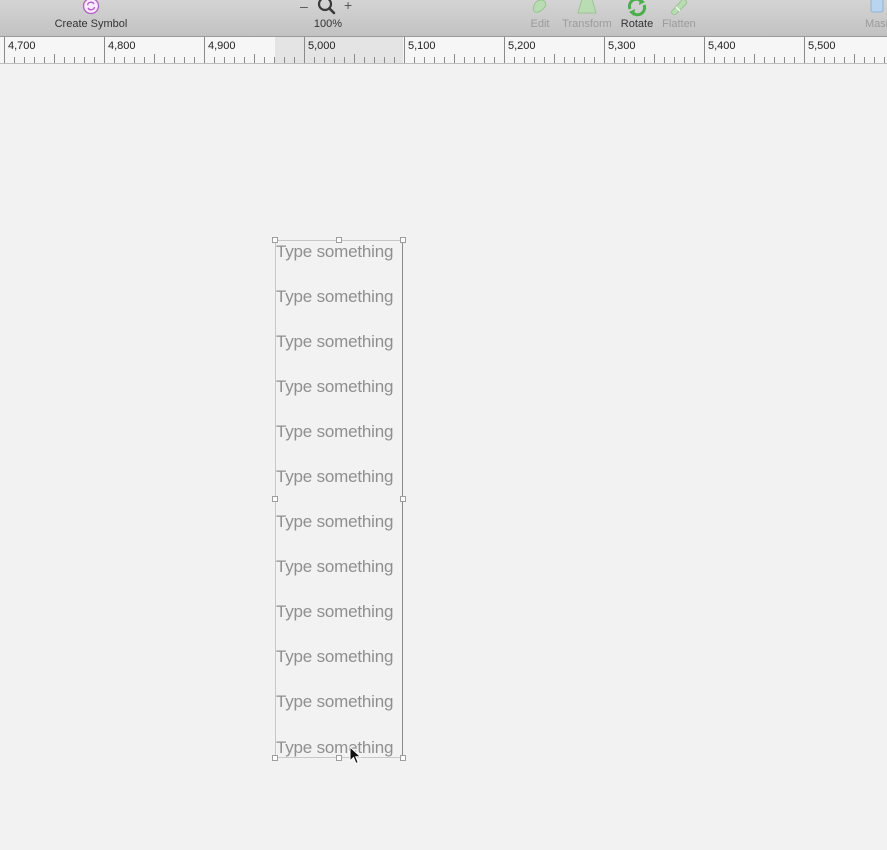 This screenshot has height=850, width=887. Describe the element at coordinates (587, 24) in the screenshot. I see `transform-label: Transform` at that location.